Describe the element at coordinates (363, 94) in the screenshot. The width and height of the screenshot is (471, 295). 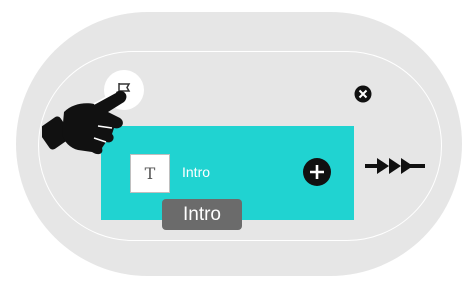
I see `close-icon` at that location.